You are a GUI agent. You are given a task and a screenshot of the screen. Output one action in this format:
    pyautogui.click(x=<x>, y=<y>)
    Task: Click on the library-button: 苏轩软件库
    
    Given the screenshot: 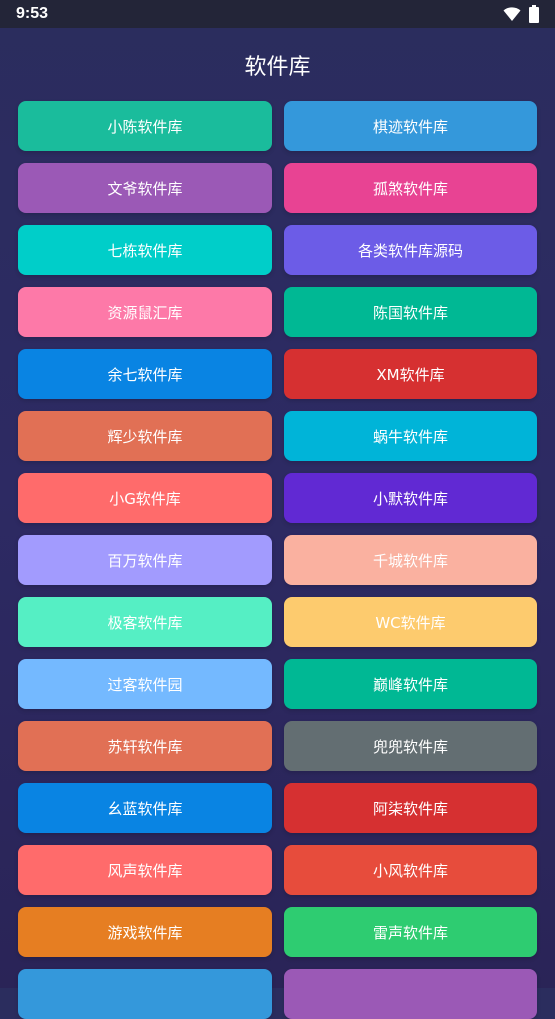 What is the action you would take?
    pyautogui.click(x=145, y=746)
    